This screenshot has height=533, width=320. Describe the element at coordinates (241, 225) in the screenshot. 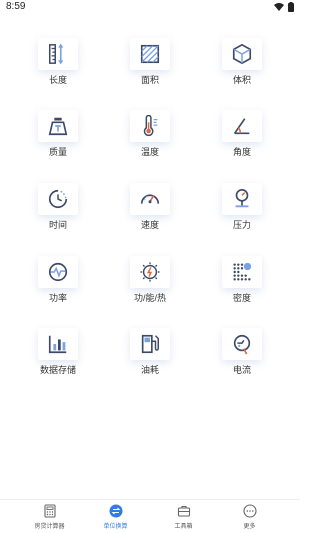

I see `unit-label: 压力` at that location.